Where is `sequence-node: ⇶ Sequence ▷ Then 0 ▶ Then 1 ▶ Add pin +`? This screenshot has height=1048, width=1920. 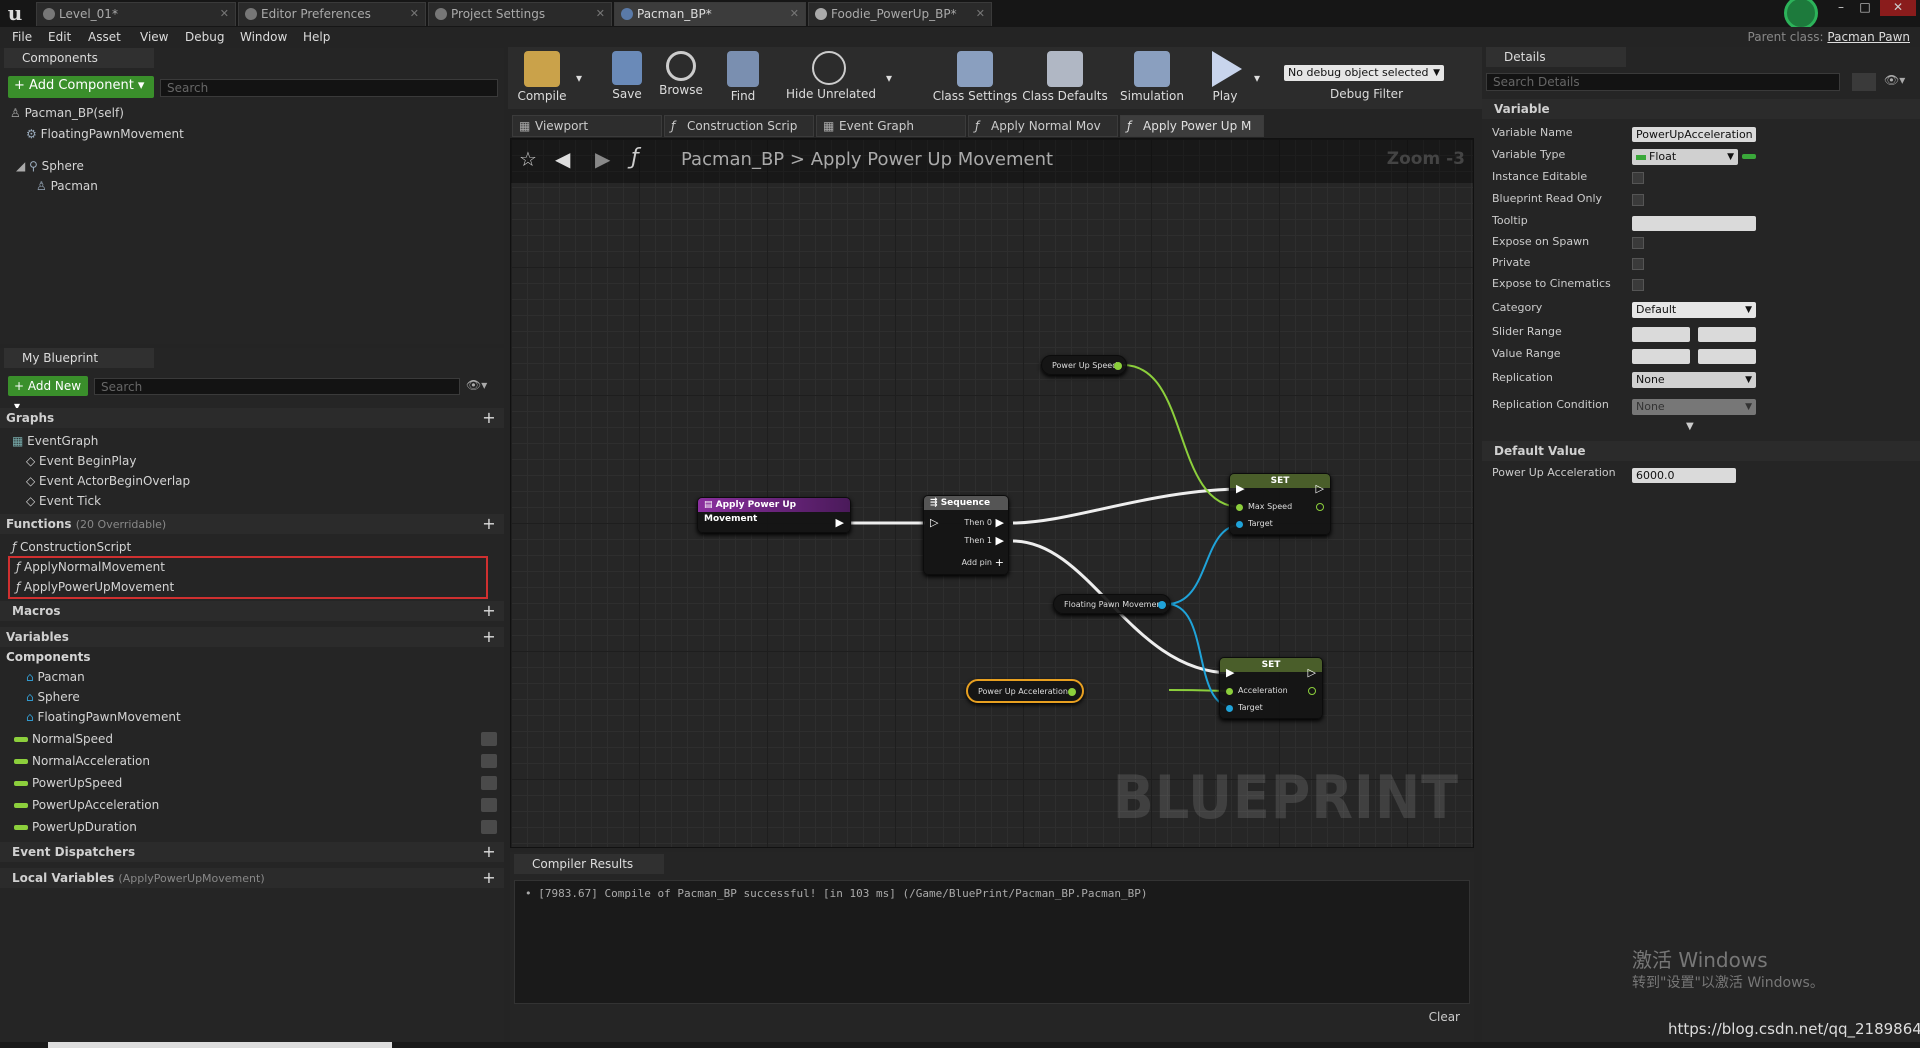 sequence-node: ⇶ Sequence ▷ Then 0 ▶ Then 1 ▶ Add pin + is located at coordinates (966, 535).